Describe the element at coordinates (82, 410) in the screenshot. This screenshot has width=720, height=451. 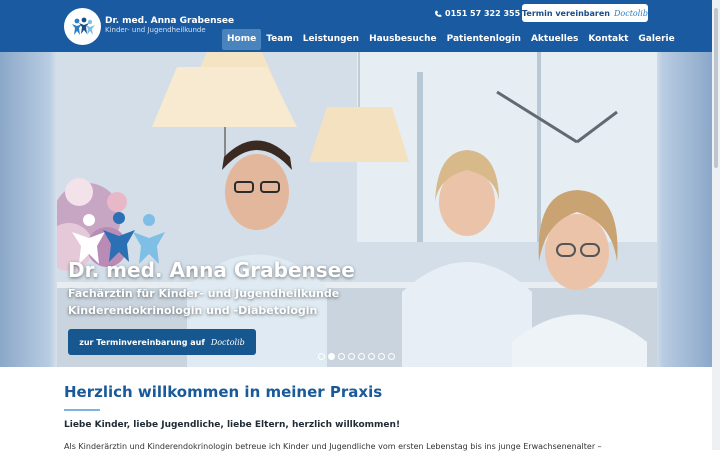
I see `heading-underline` at that location.